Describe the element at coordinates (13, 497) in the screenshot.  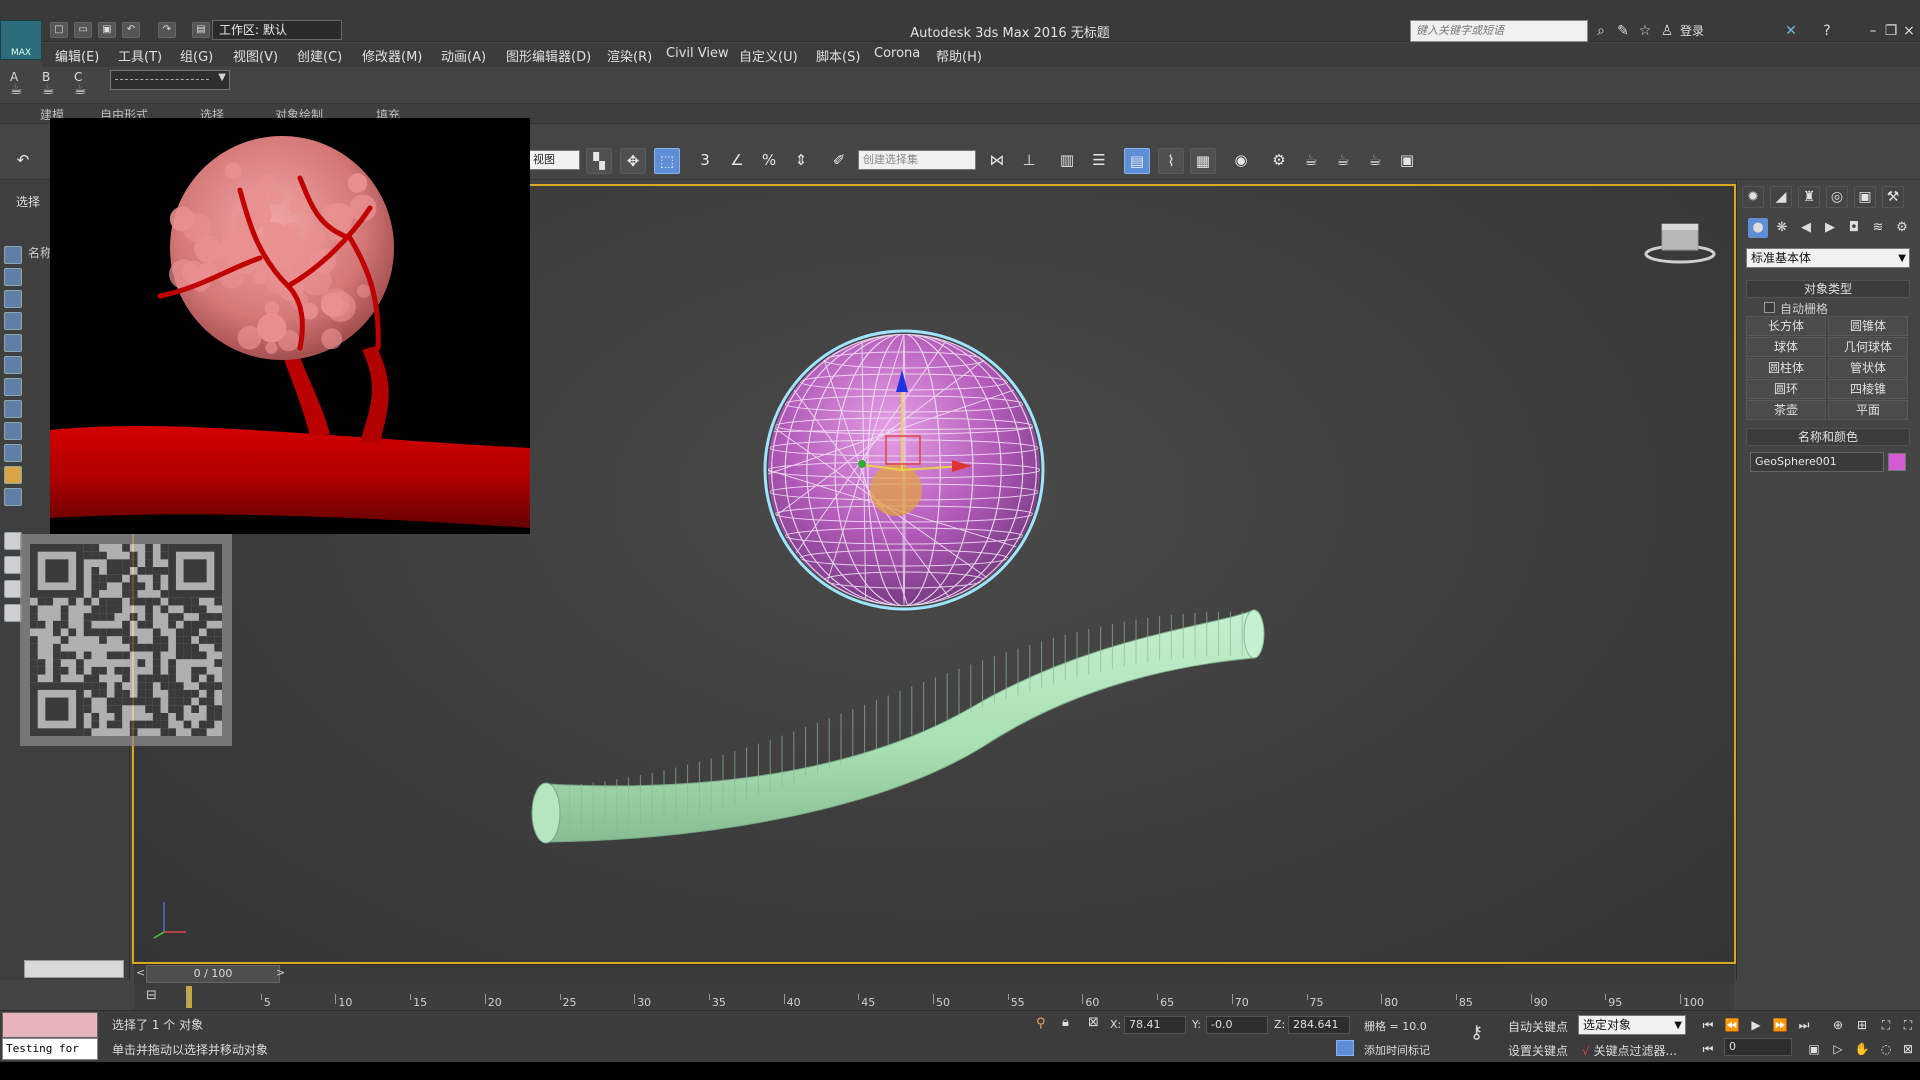
I see `display-all-icon` at that location.